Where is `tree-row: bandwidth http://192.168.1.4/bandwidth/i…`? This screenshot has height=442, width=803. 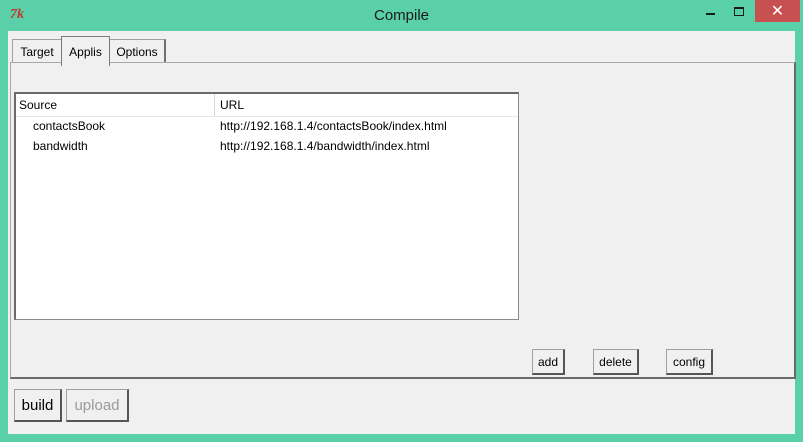 tree-row: bandwidth http://192.168.1.4/bandwidth/i… is located at coordinates (267, 147).